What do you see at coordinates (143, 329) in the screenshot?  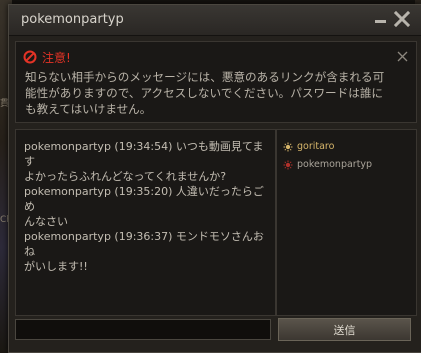 I see `message-input` at bounding box center [143, 329].